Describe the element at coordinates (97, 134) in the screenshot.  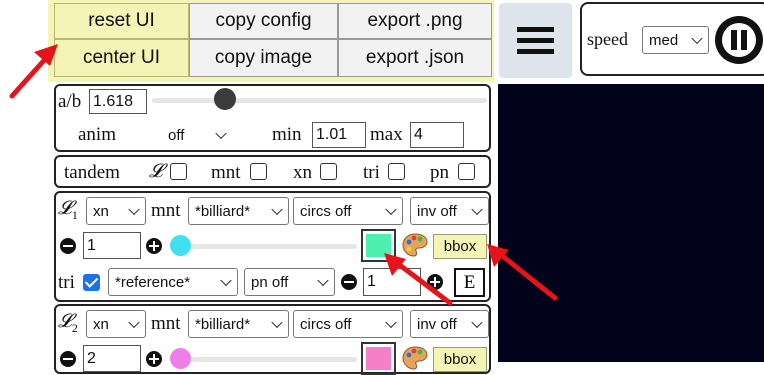
I see `anim-label: anim` at that location.